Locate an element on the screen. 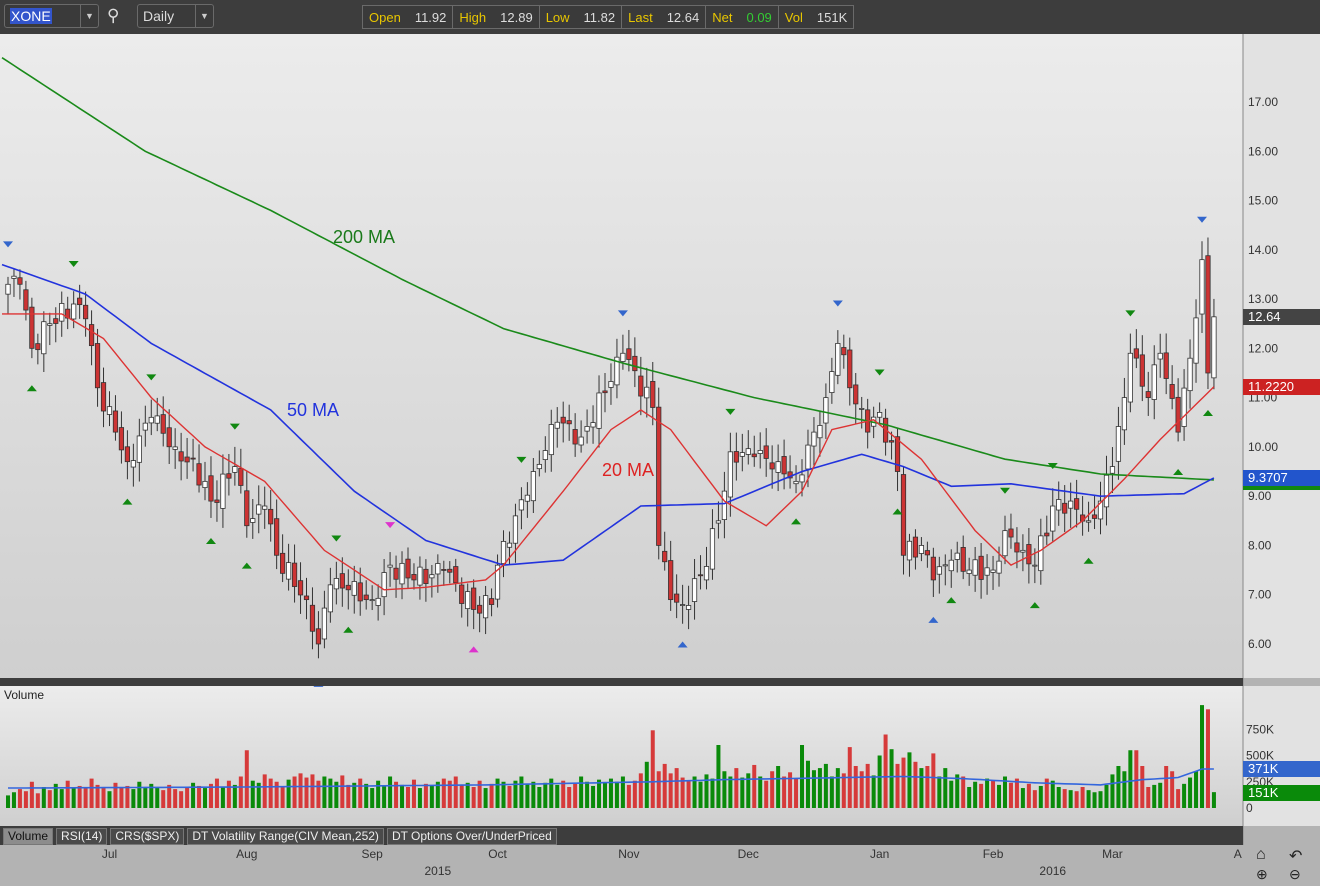 Image resolution: width=1320 pixels, height=886 pixels. tab-volume: Volume is located at coordinates (28, 836).